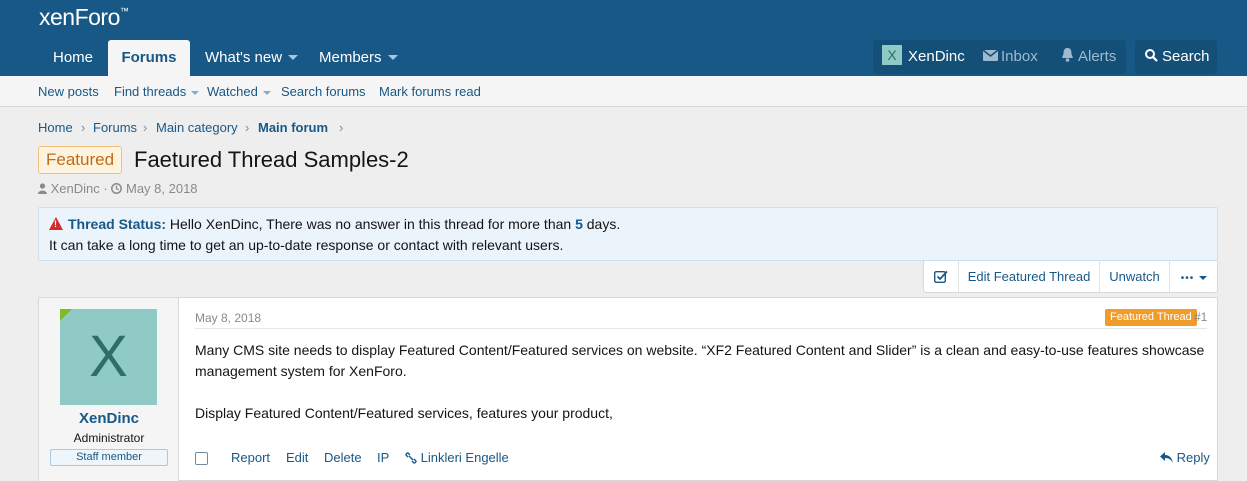 Image resolution: width=1247 pixels, height=481 pixels. Describe the element at coordinates (109, 438) in the screenshot. I see `user-title: Administrator` at that location.